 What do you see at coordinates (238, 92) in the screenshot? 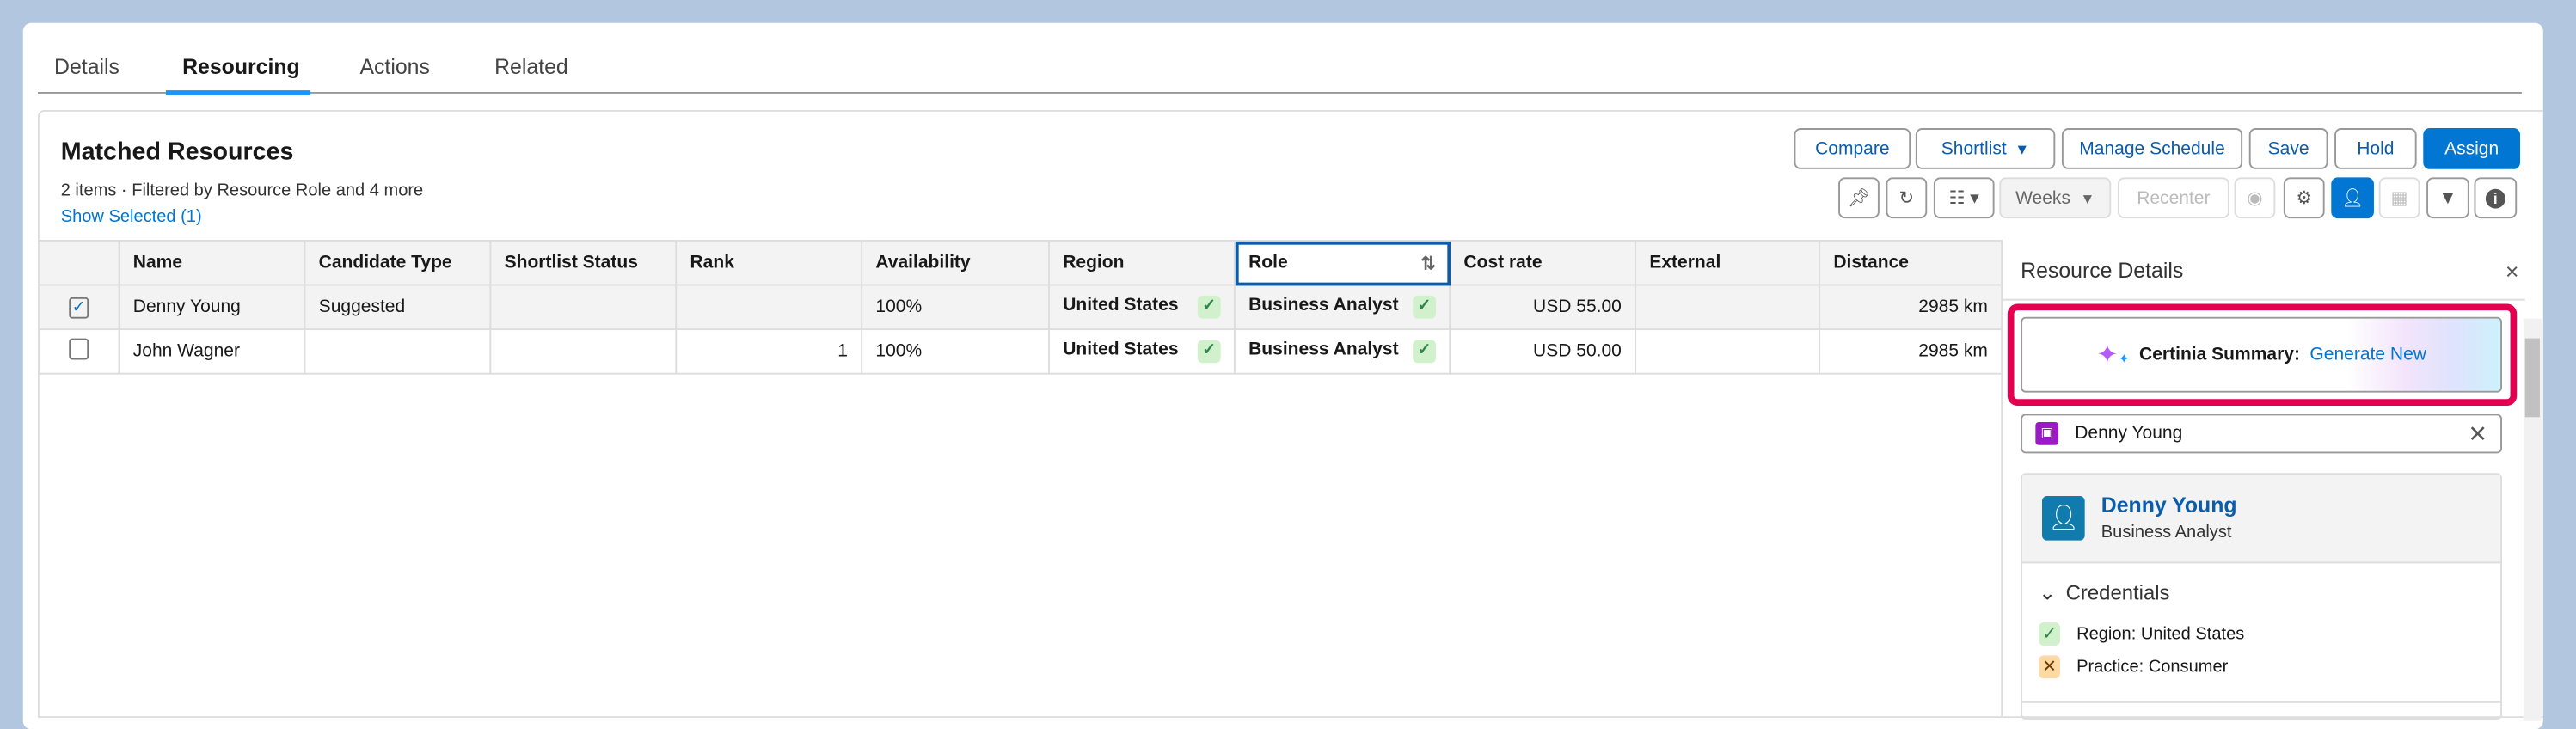
I see `active-tab-indicator` at bounding box center [238, 92].